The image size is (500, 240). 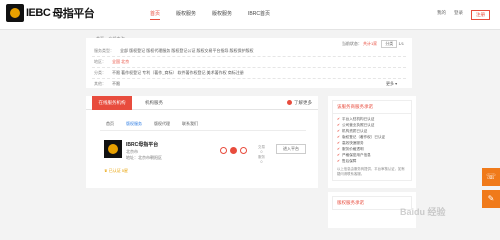 I want to click on status-value: 共计1家, so click(x=370, y=43).